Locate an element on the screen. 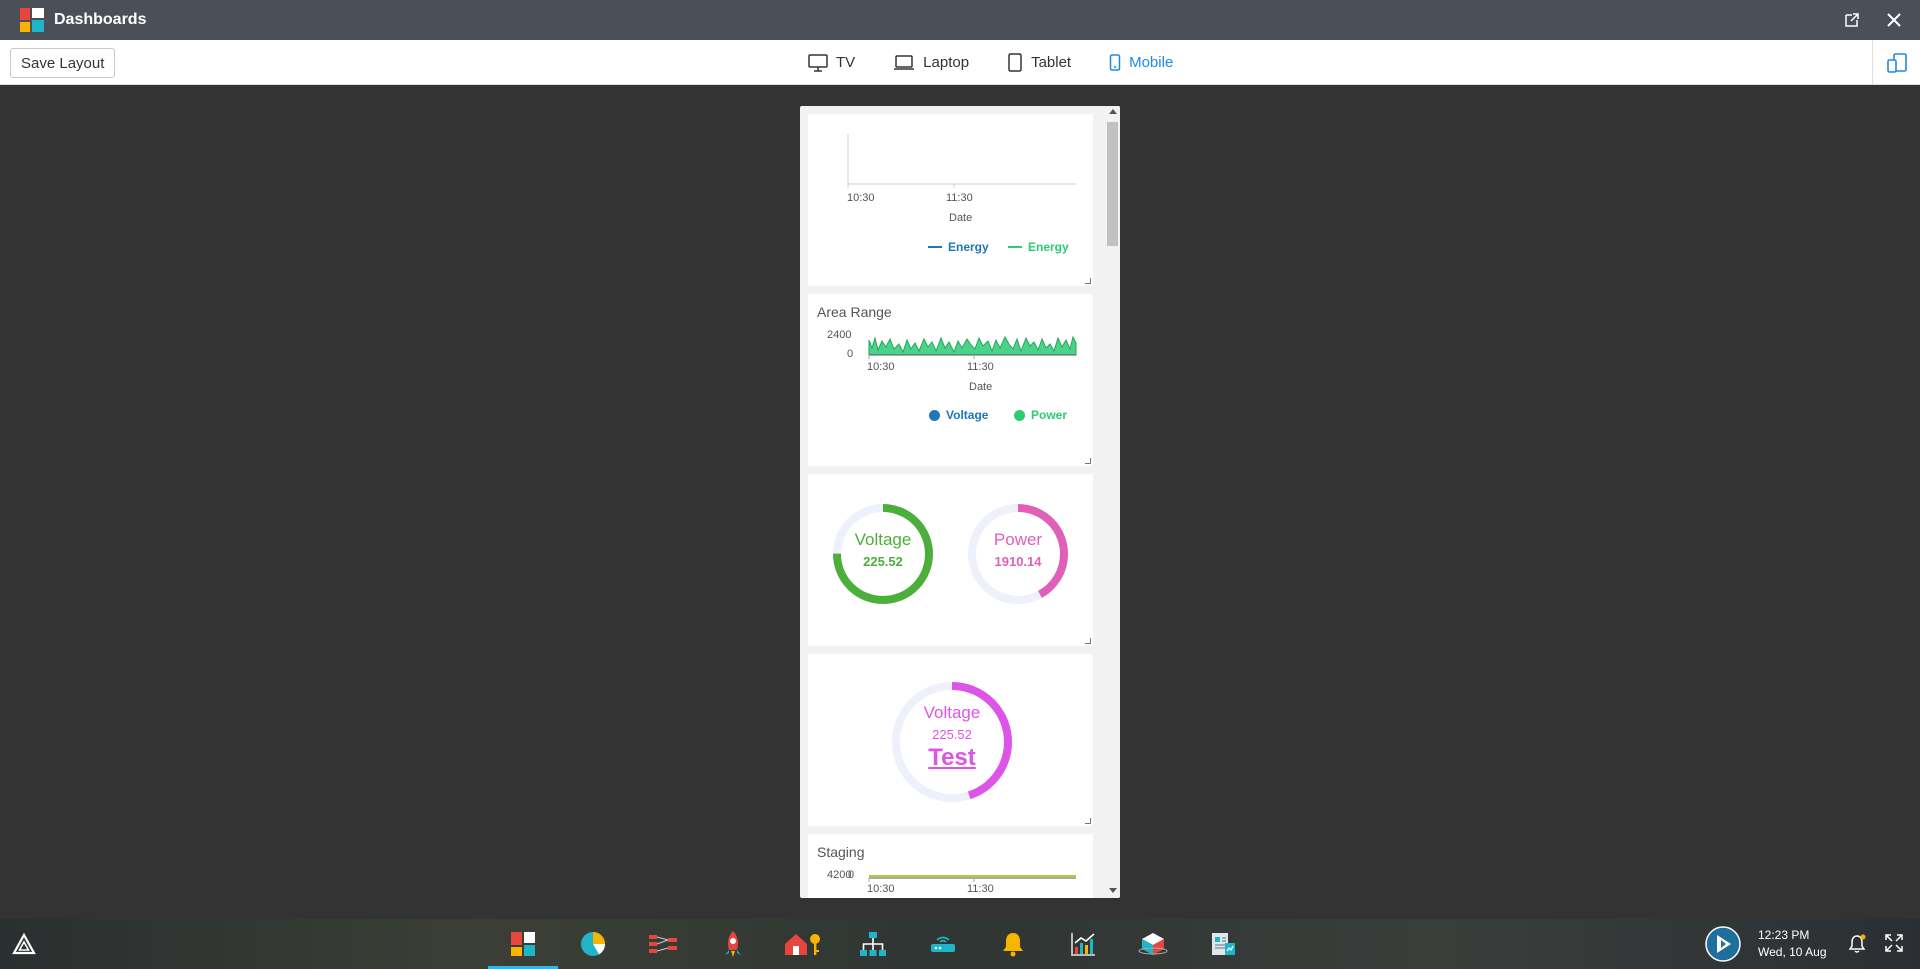 The width and height of the screenshot is (1920, 969). gauge-value: 1910.14 is located at coordinates (1018, 561).